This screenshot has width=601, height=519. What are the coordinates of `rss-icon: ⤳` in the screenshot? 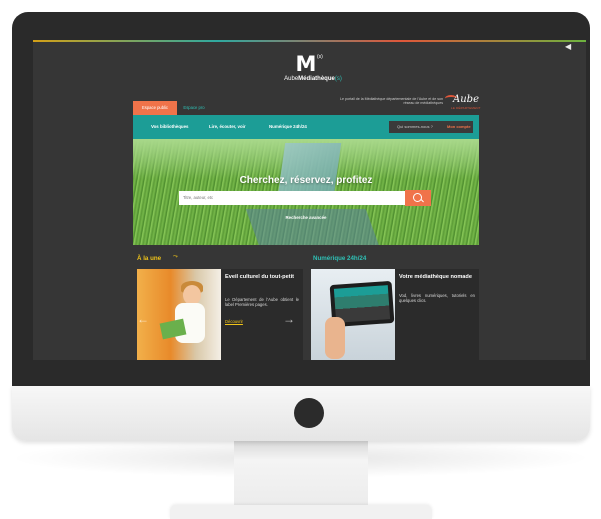 It's located at (175, 257).